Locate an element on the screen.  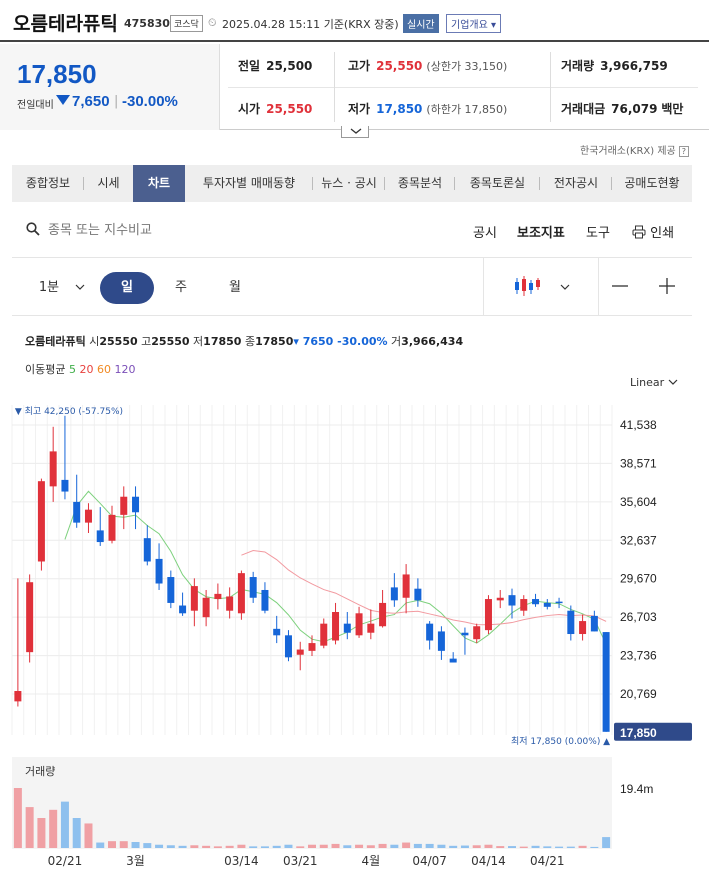
tab-summary: 종합정보 is located at coordinates (48, 183).